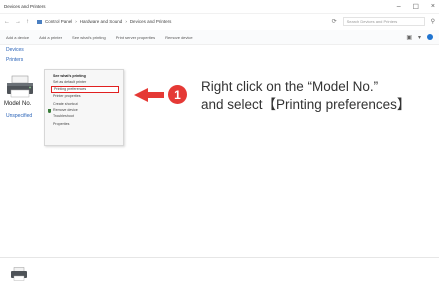  What do you see at coordinates (85, 89) in the screenshot?
I see `menu-item-printing-preferences: Printing preferences` at bounding box center [85, 89].